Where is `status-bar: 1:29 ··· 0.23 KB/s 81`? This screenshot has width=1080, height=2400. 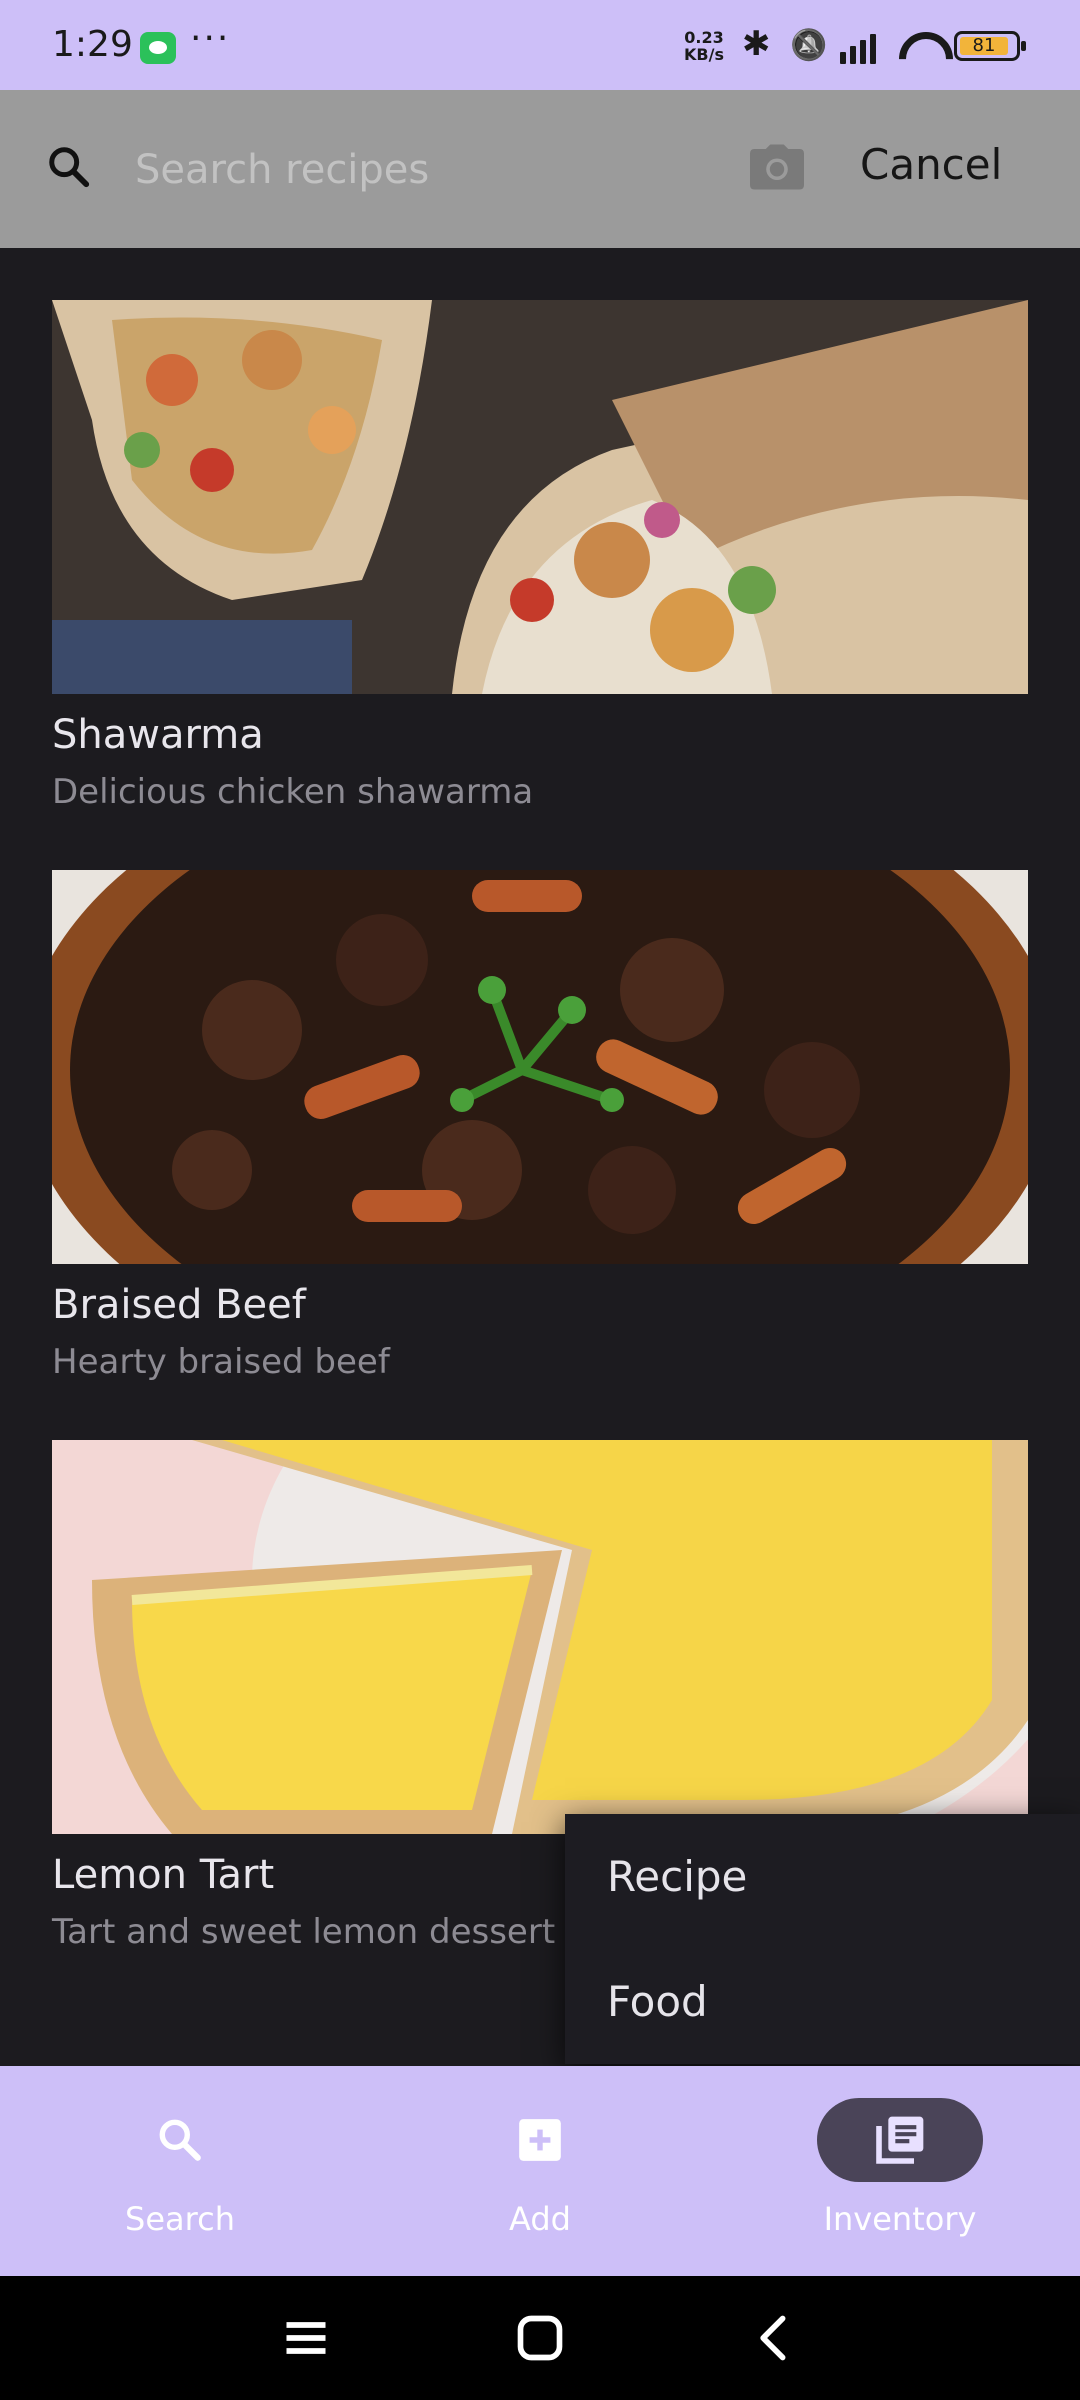
status-bar: 1:29 ··· 0.23 KB/s 81 is located at coordinates (540, 45).